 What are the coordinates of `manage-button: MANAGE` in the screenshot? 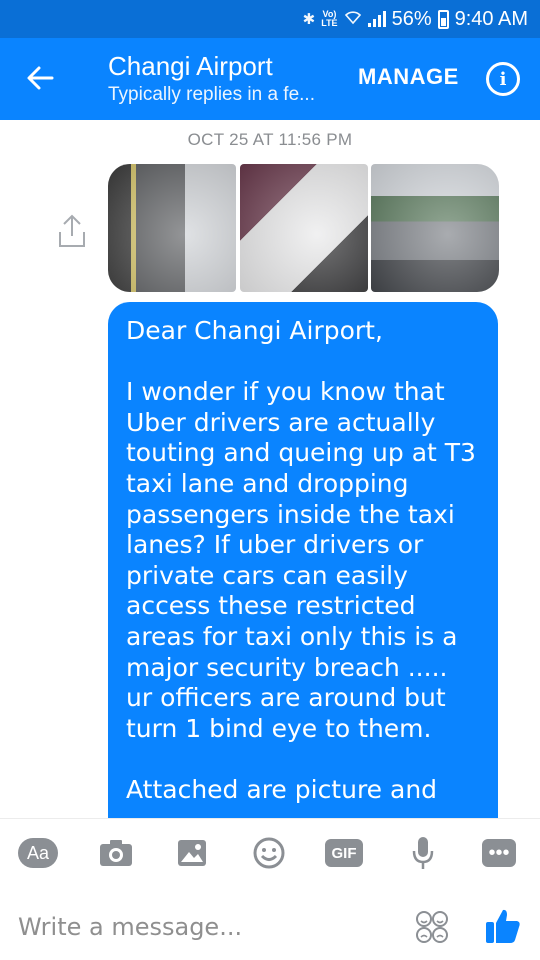 It's located at (408, 77).